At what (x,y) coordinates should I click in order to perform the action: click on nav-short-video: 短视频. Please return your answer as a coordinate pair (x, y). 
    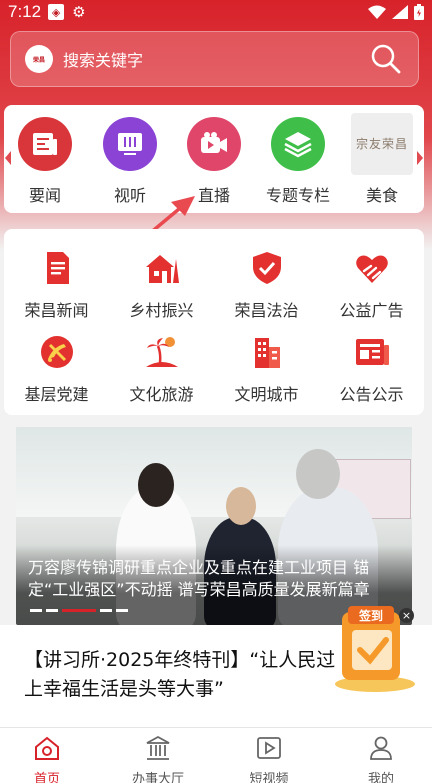
    Looking at the image, I should click on (269, 758).